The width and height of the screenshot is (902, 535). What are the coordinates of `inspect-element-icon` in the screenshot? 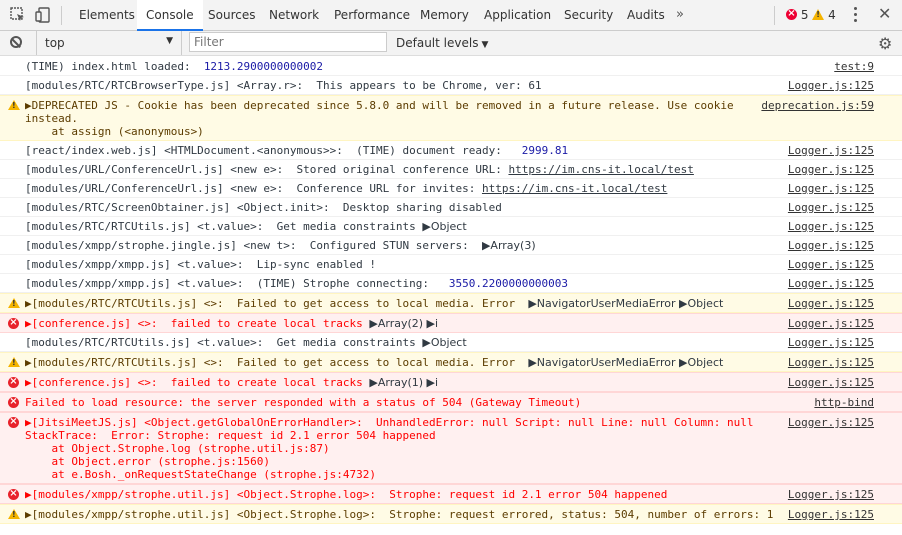 It's located at (18, 15).